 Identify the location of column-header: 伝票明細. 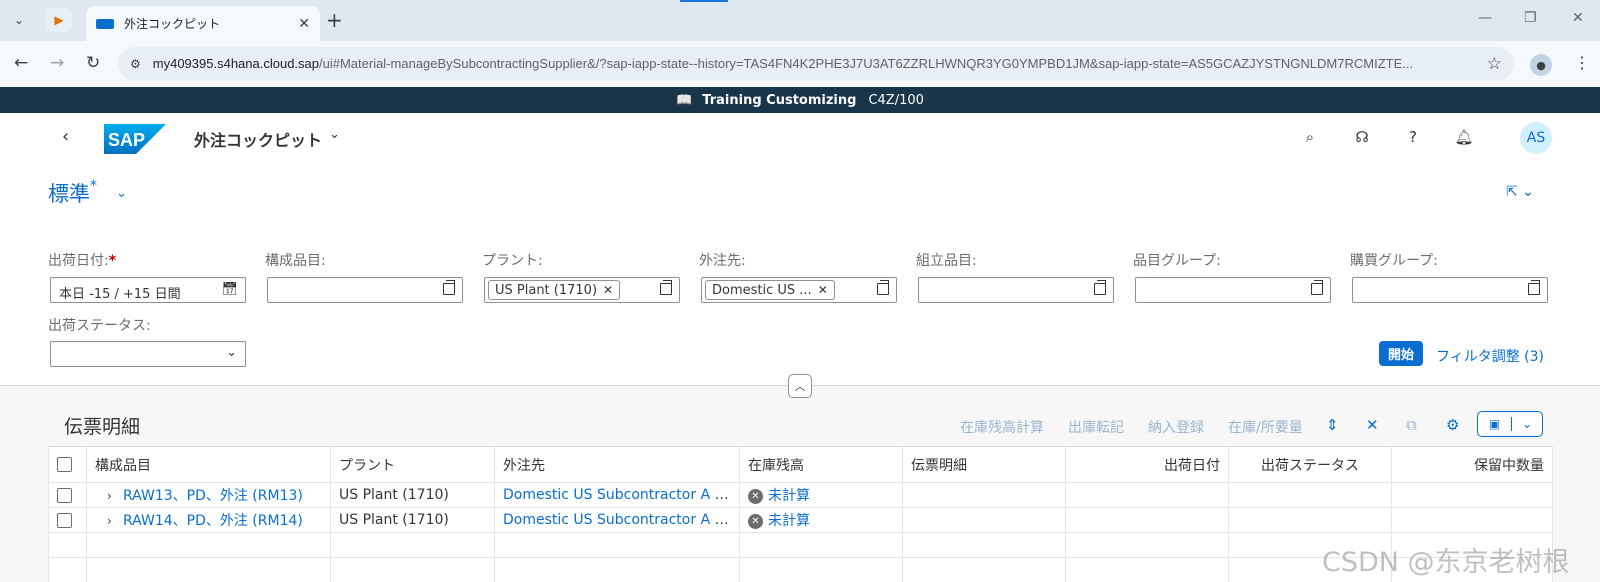
(984, 464).